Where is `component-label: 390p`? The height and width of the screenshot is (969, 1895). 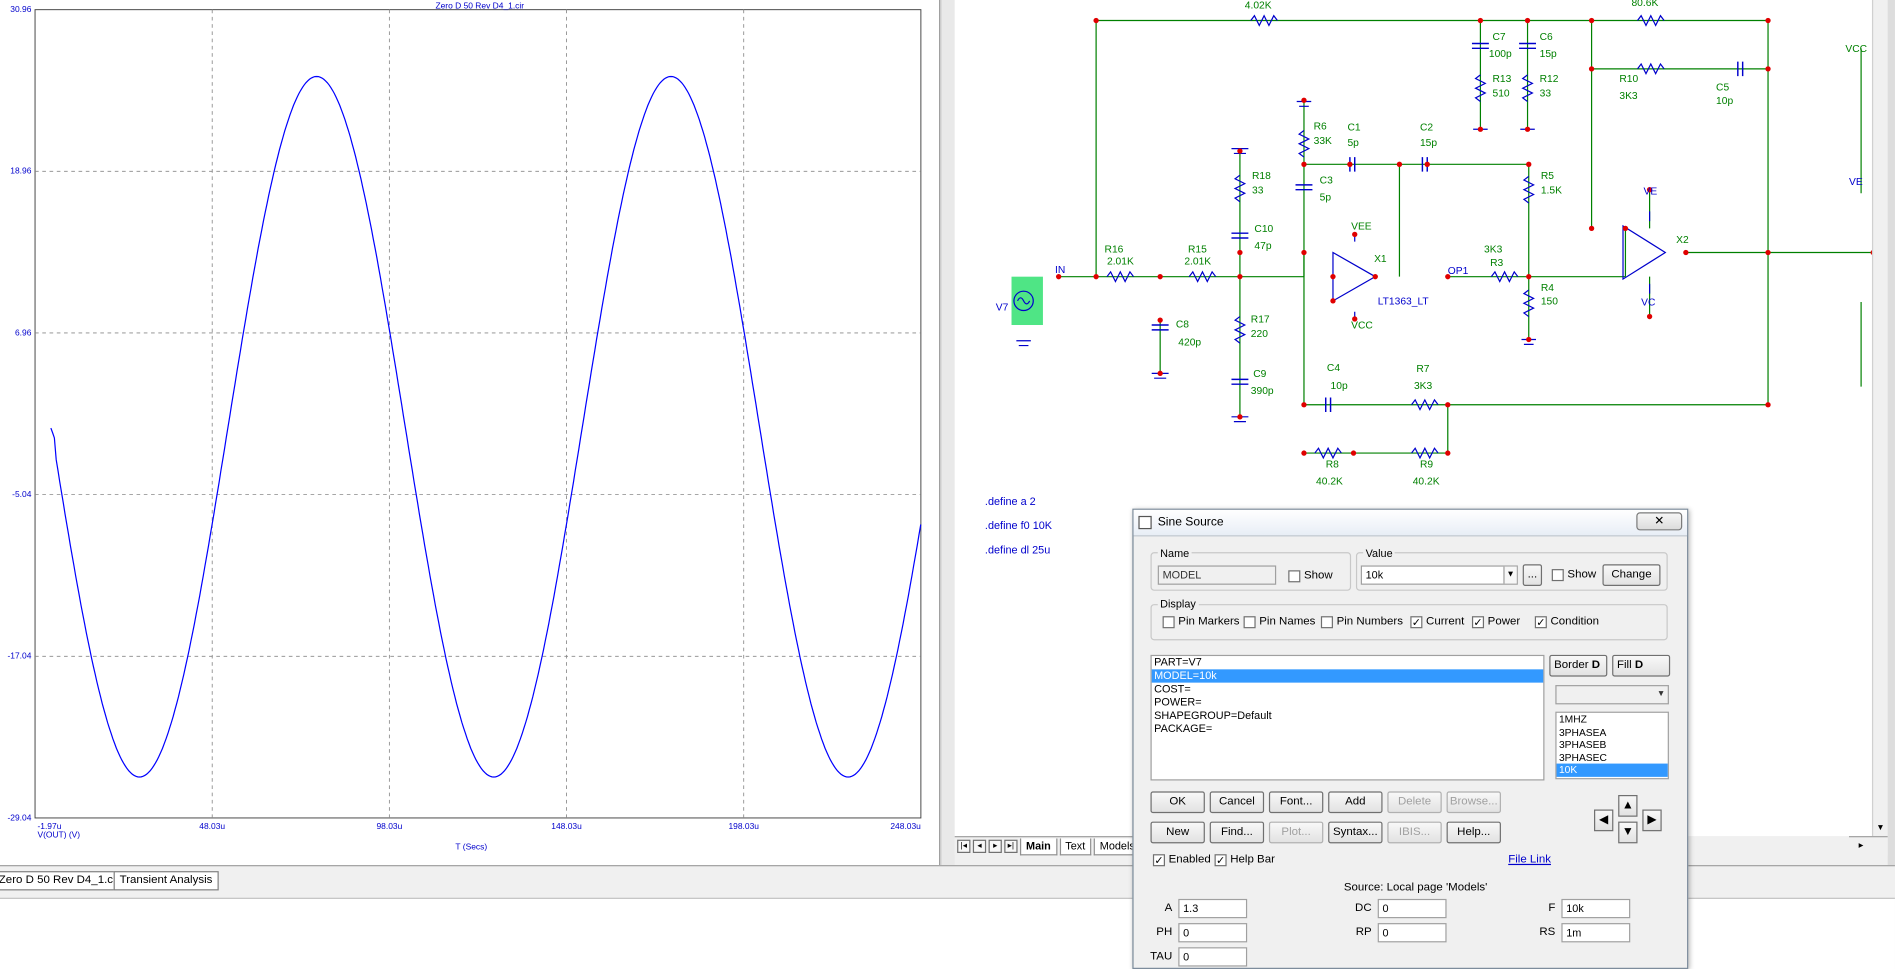 component-label: 390p is located at coordinates (1262, 391).